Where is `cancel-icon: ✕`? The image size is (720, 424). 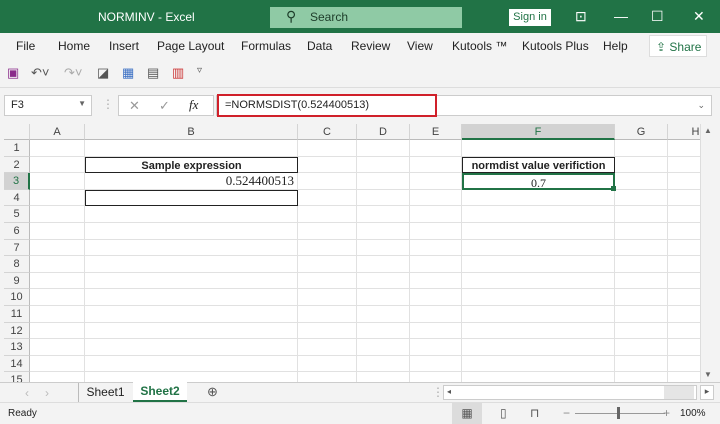 cancel-icon: ✕ is located at coordinates (134, 106).